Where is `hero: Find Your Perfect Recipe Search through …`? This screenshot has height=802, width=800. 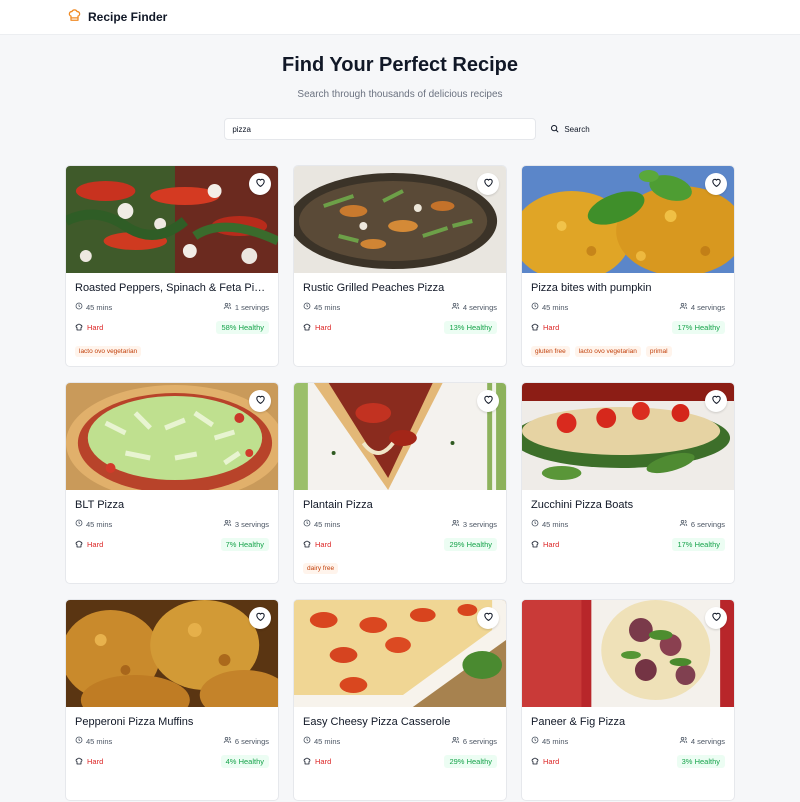 hero: Find Your Perfect Recipe Search through … is located at coordinates (400, 97).